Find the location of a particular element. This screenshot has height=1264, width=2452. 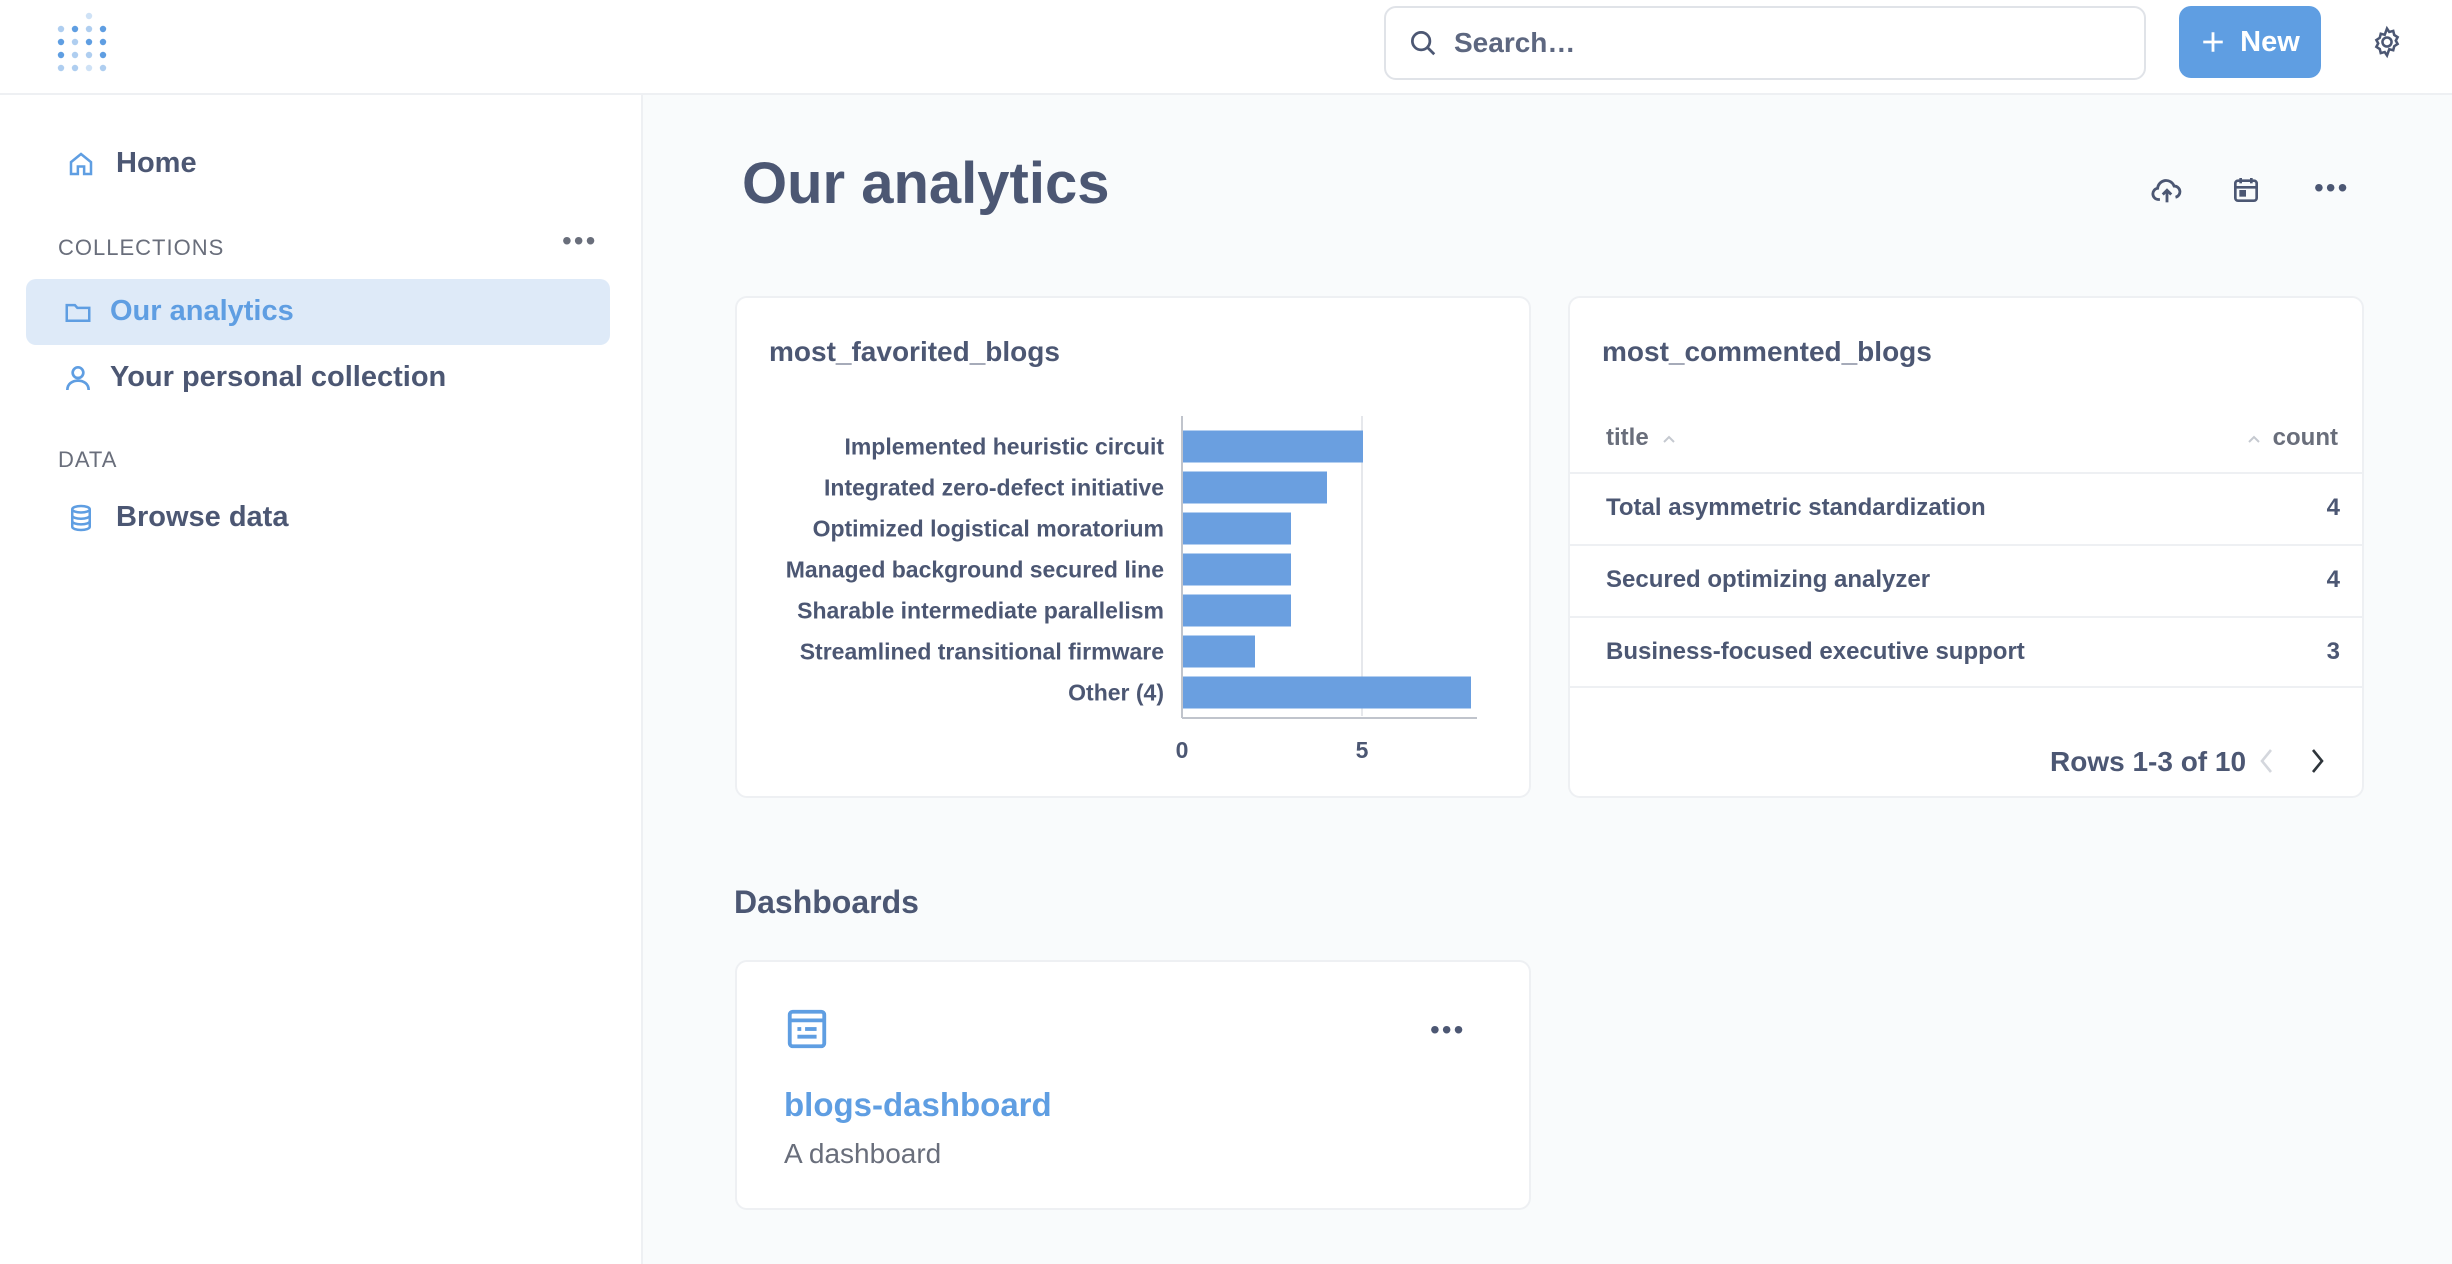

table-row: Business-focused executive support 3 is located at coordinates (1967, 652).